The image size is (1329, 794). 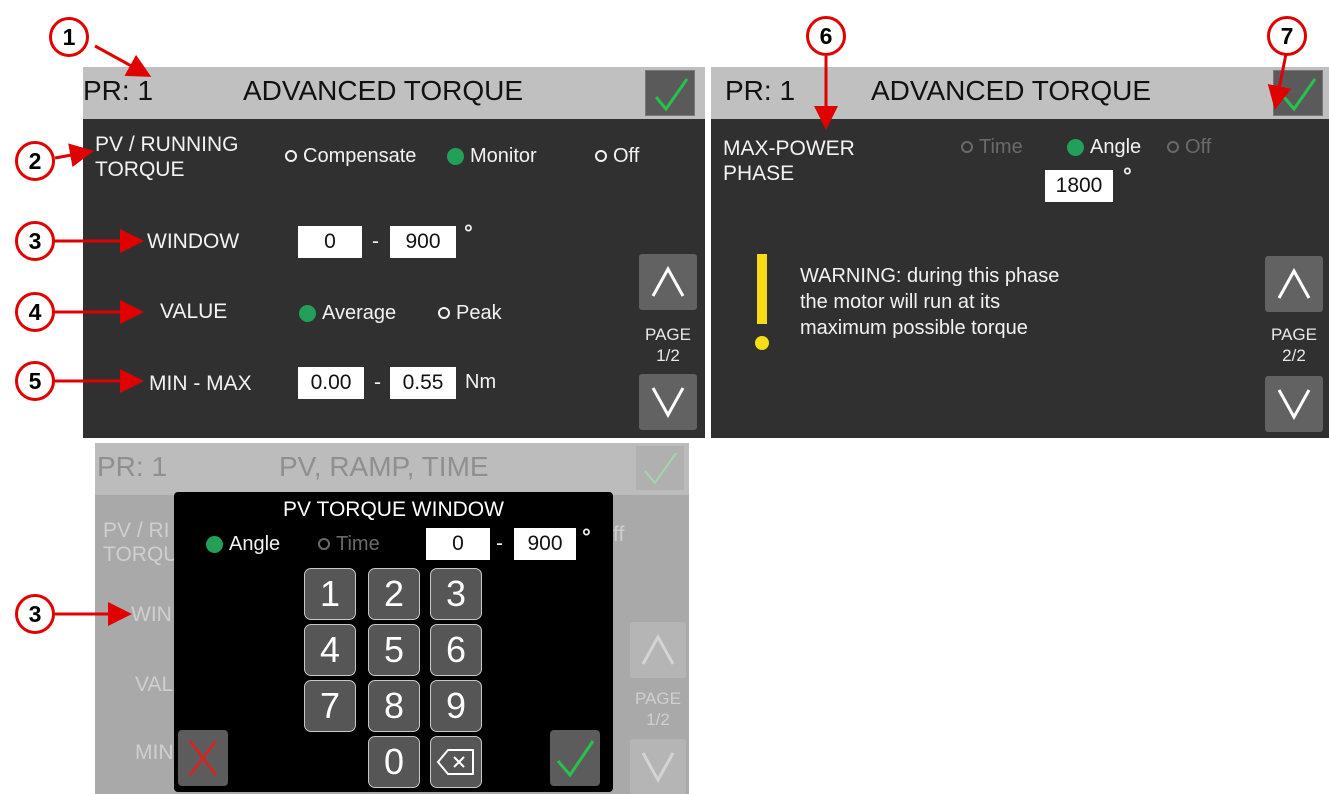 What do you see at coordinates (35, 381) in the screenshot?
I see `callout-5: 5` at bounding box center [35, 381].